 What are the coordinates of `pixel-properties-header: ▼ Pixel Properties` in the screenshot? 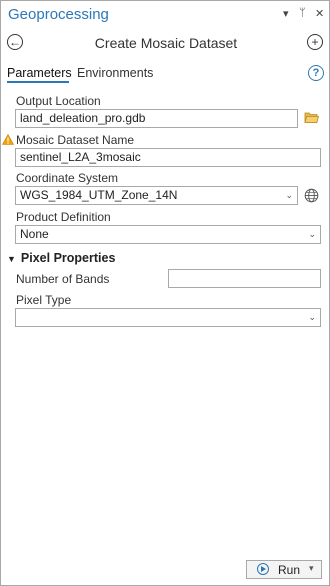 It's located at (61, 258).